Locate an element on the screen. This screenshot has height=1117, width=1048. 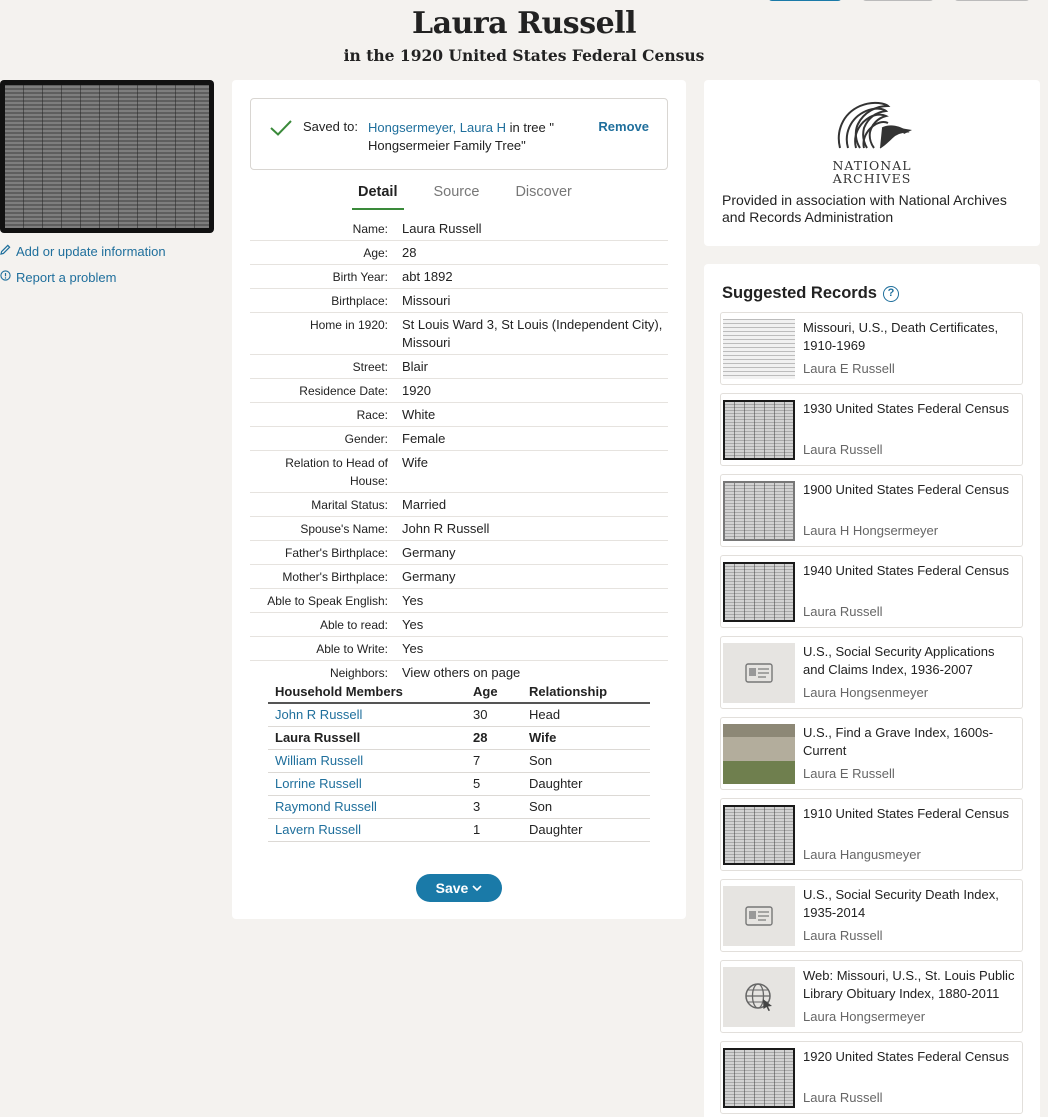
info-circle-icon is located at coordinates (7, 277).